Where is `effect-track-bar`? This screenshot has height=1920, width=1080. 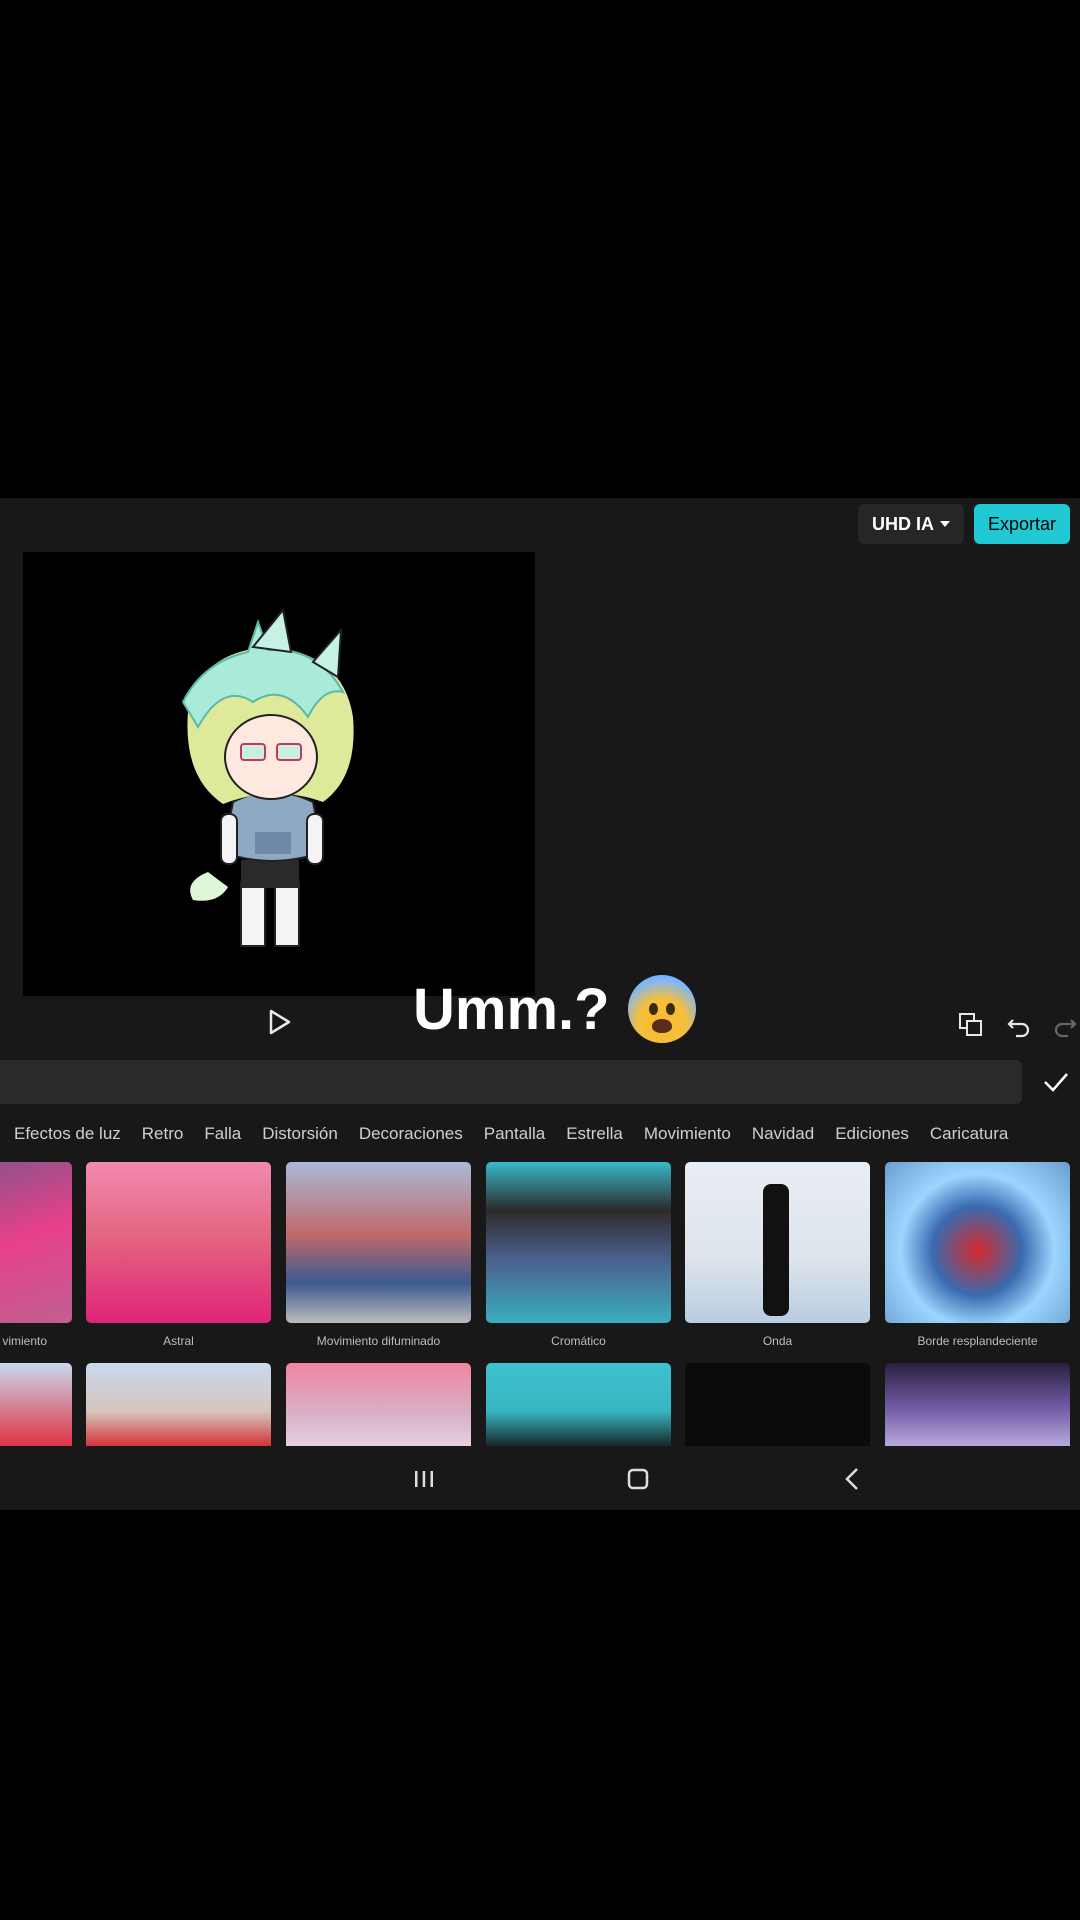
effect-track-bar is located at coordinates (511, 1082).